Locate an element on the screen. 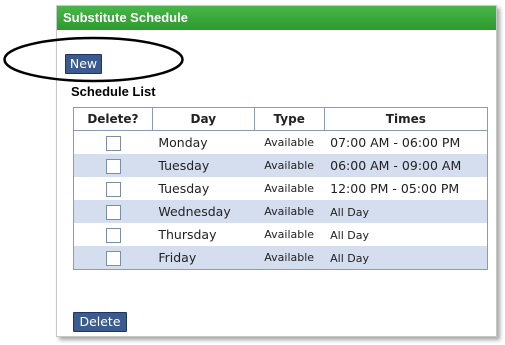 This screenshot has width=505, height=345. table-row: Tuesday Available 06:00 AM - 09:00 AM is located at coordinates (280, 165).